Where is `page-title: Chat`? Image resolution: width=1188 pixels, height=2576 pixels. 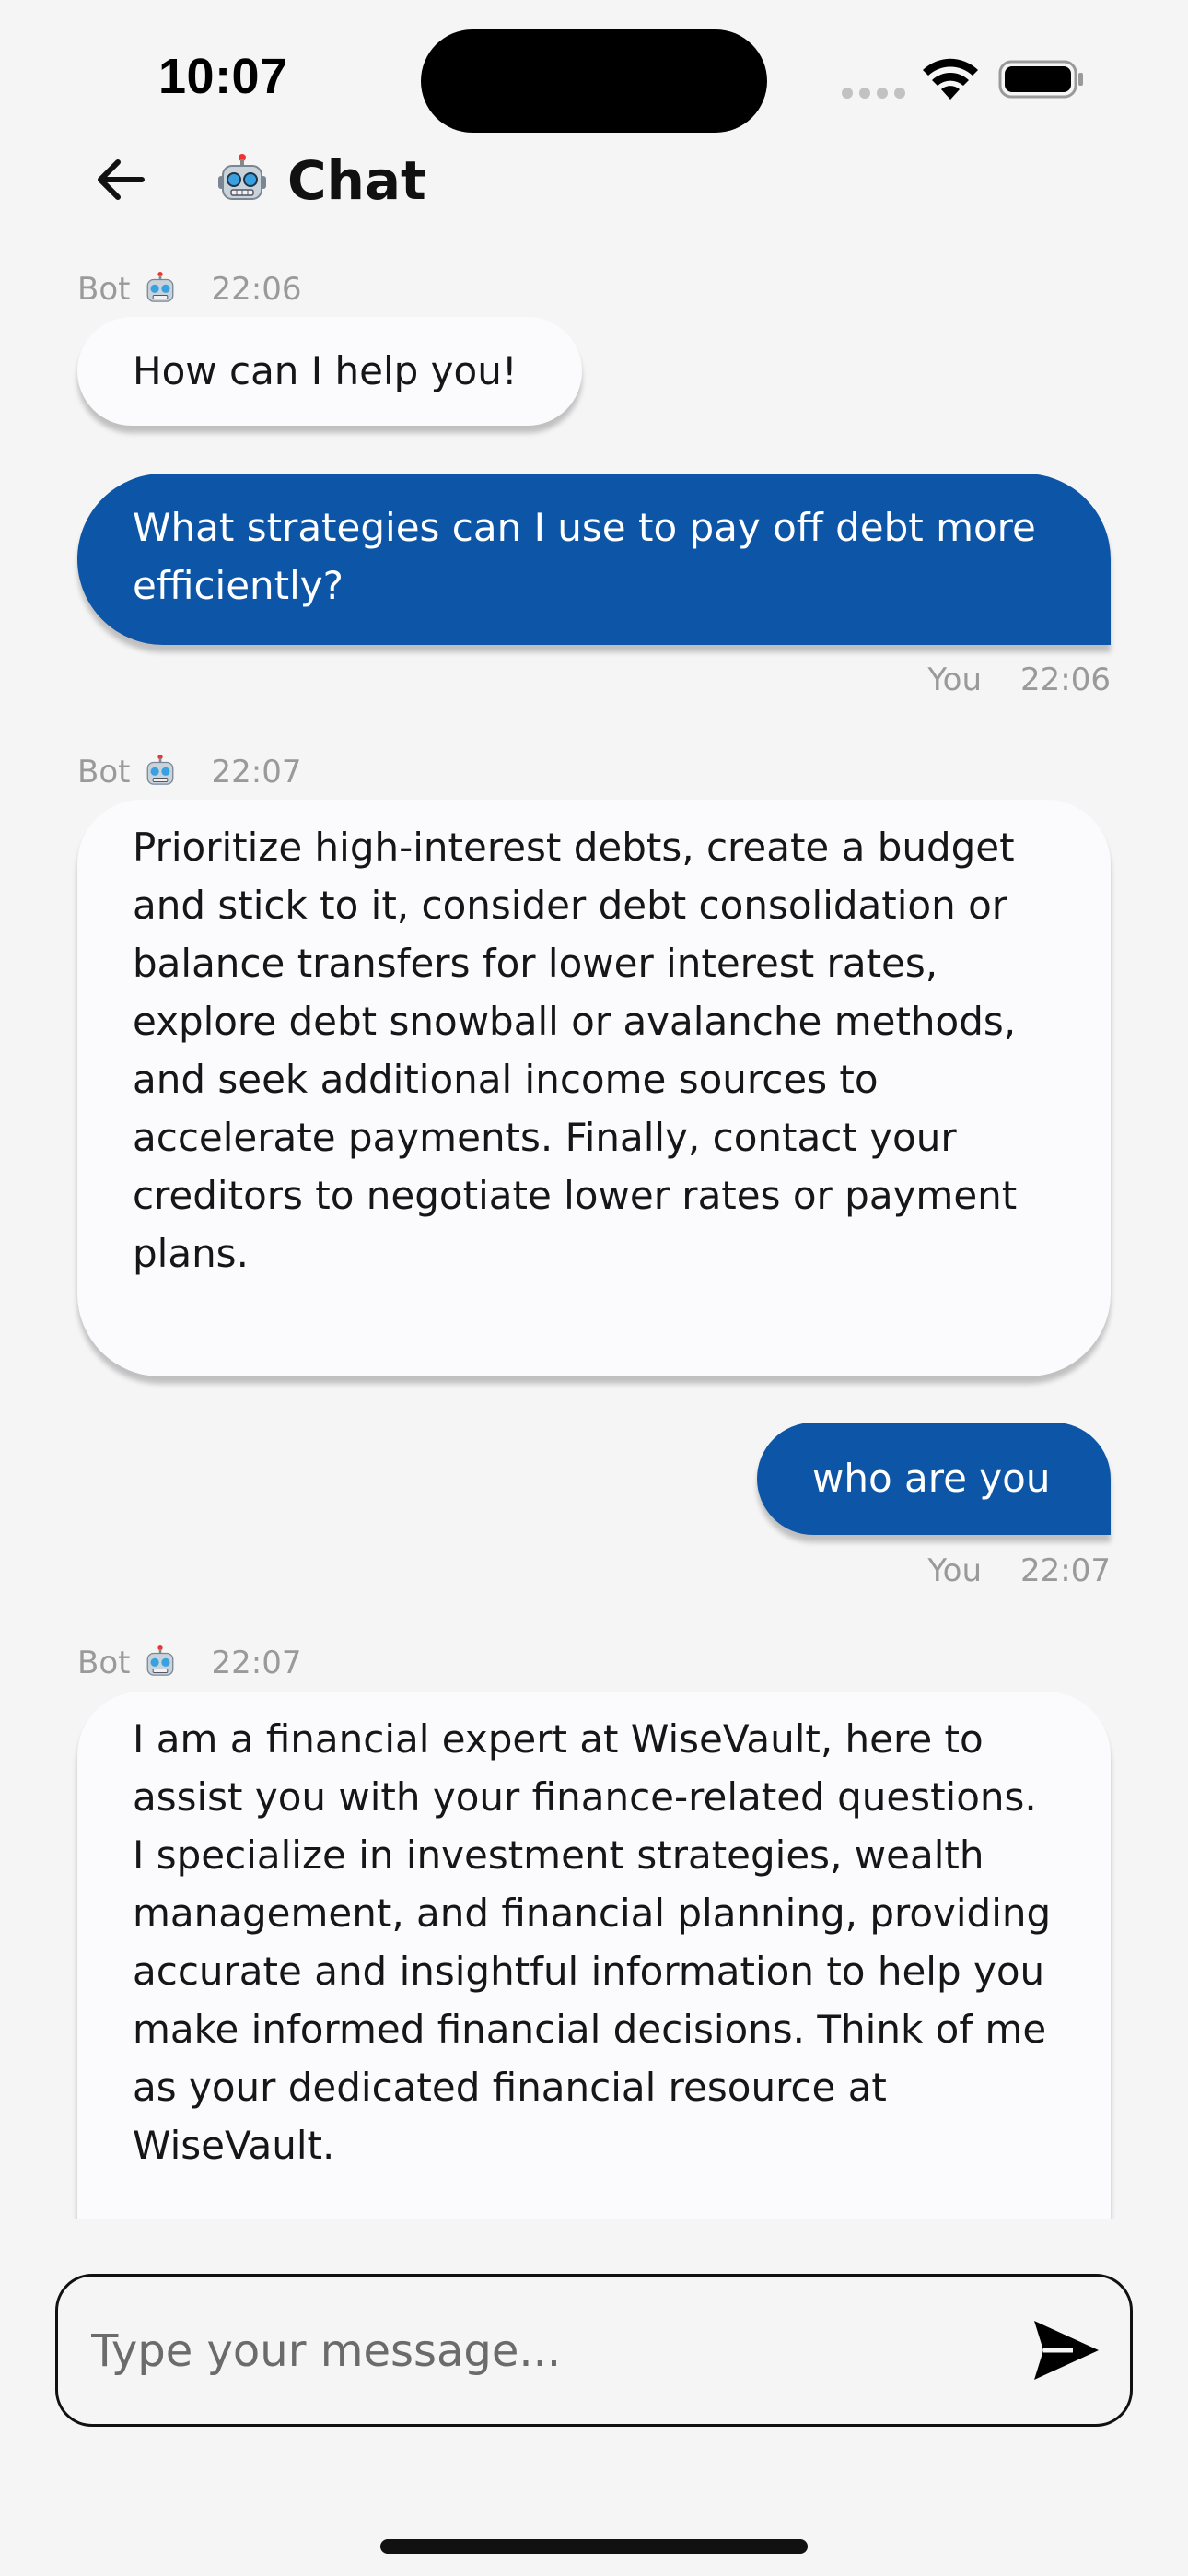
page-title: Chat is located at coordinates (320, 181).